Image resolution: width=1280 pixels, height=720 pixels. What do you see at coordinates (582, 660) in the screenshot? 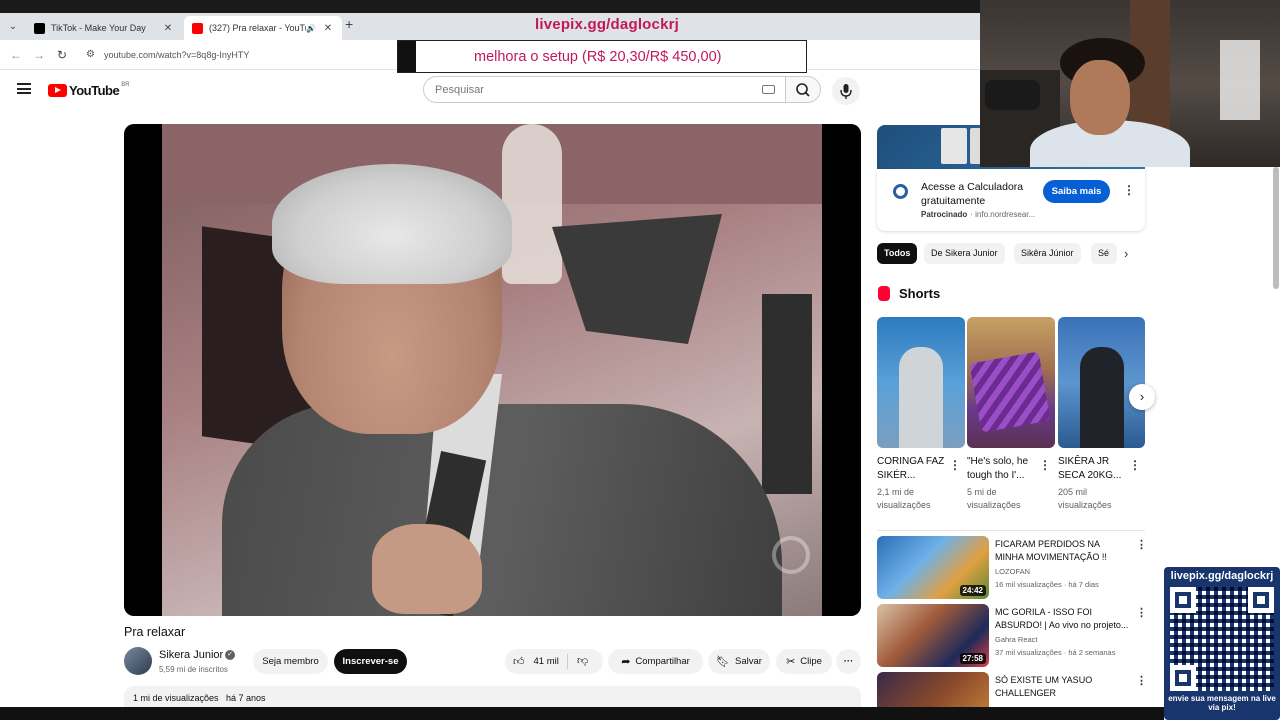
I see `thumbs-down-icon: 👎︎` at bounding box center [582, 660].